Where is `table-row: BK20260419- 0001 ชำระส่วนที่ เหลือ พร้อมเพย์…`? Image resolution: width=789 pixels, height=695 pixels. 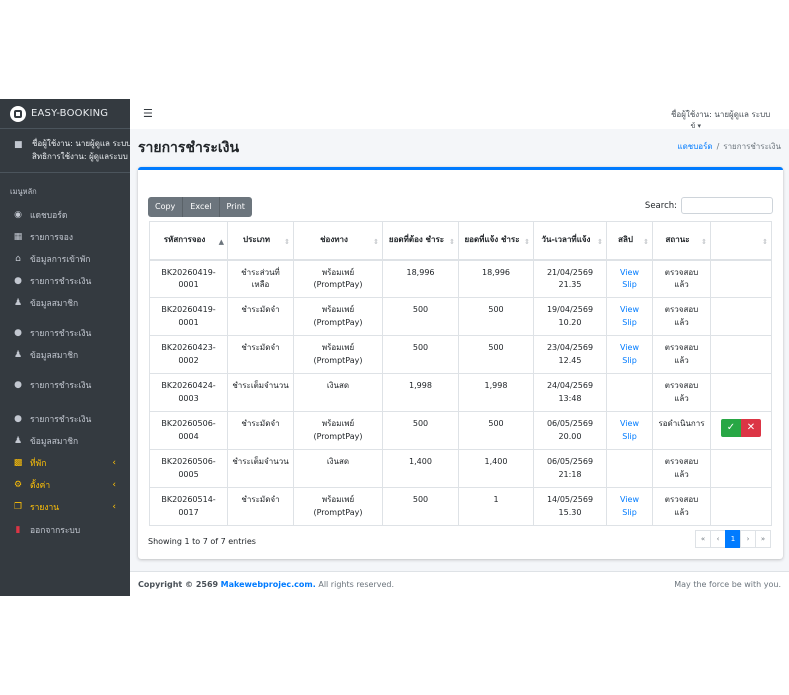
table-row: BK20260419- 0001 ชำระส่วนที่ เหลือ พร้อมเพย์… is located at coordinates (460, 278).